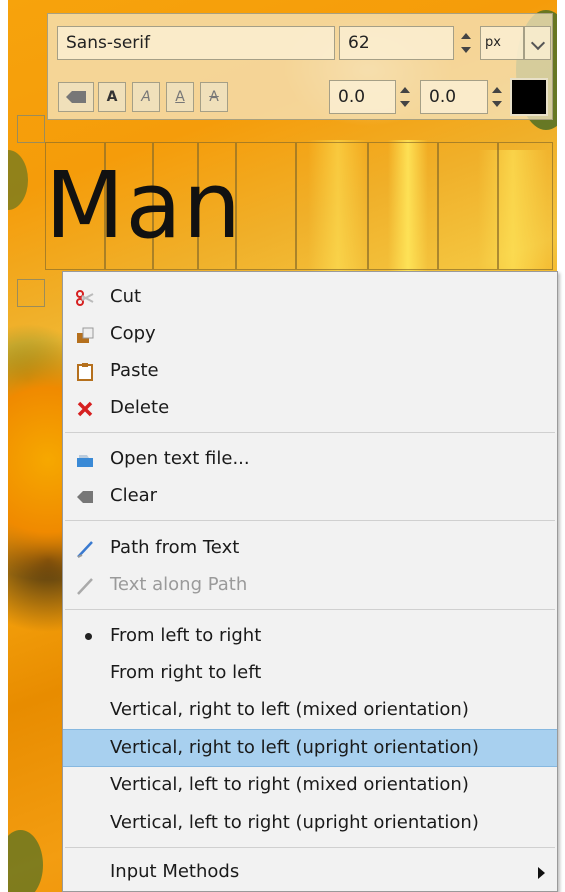 This screenshot has height=892, width=565. Describe the element at coordinates (310, 549) in the screenshot. I see `menu-item-path-from-text: Path from Text` at that location.